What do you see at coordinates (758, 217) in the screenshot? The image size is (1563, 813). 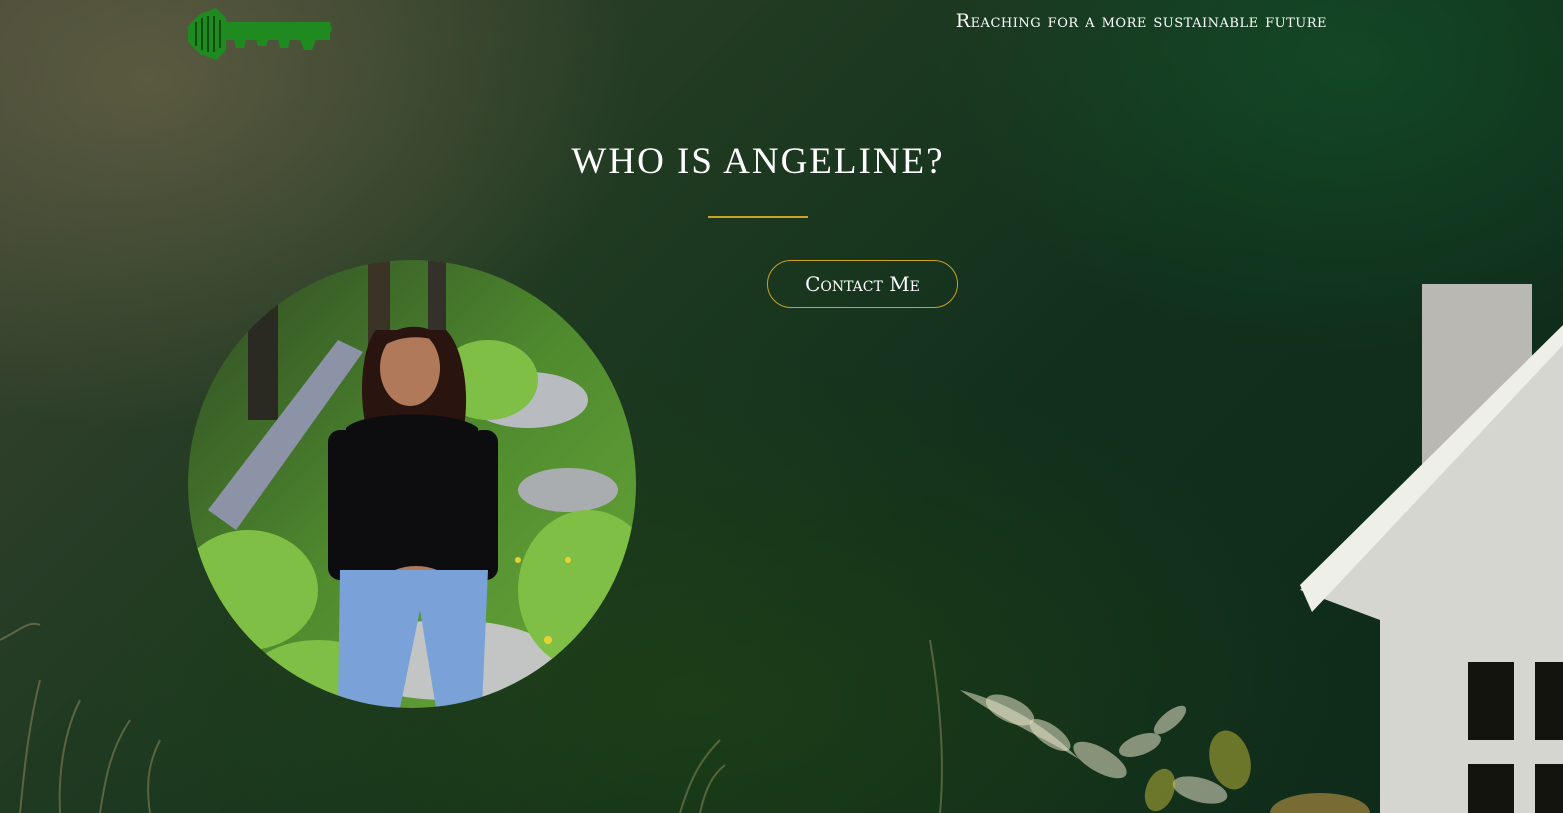 I see `title-divider` at bounding box center [758, 217].